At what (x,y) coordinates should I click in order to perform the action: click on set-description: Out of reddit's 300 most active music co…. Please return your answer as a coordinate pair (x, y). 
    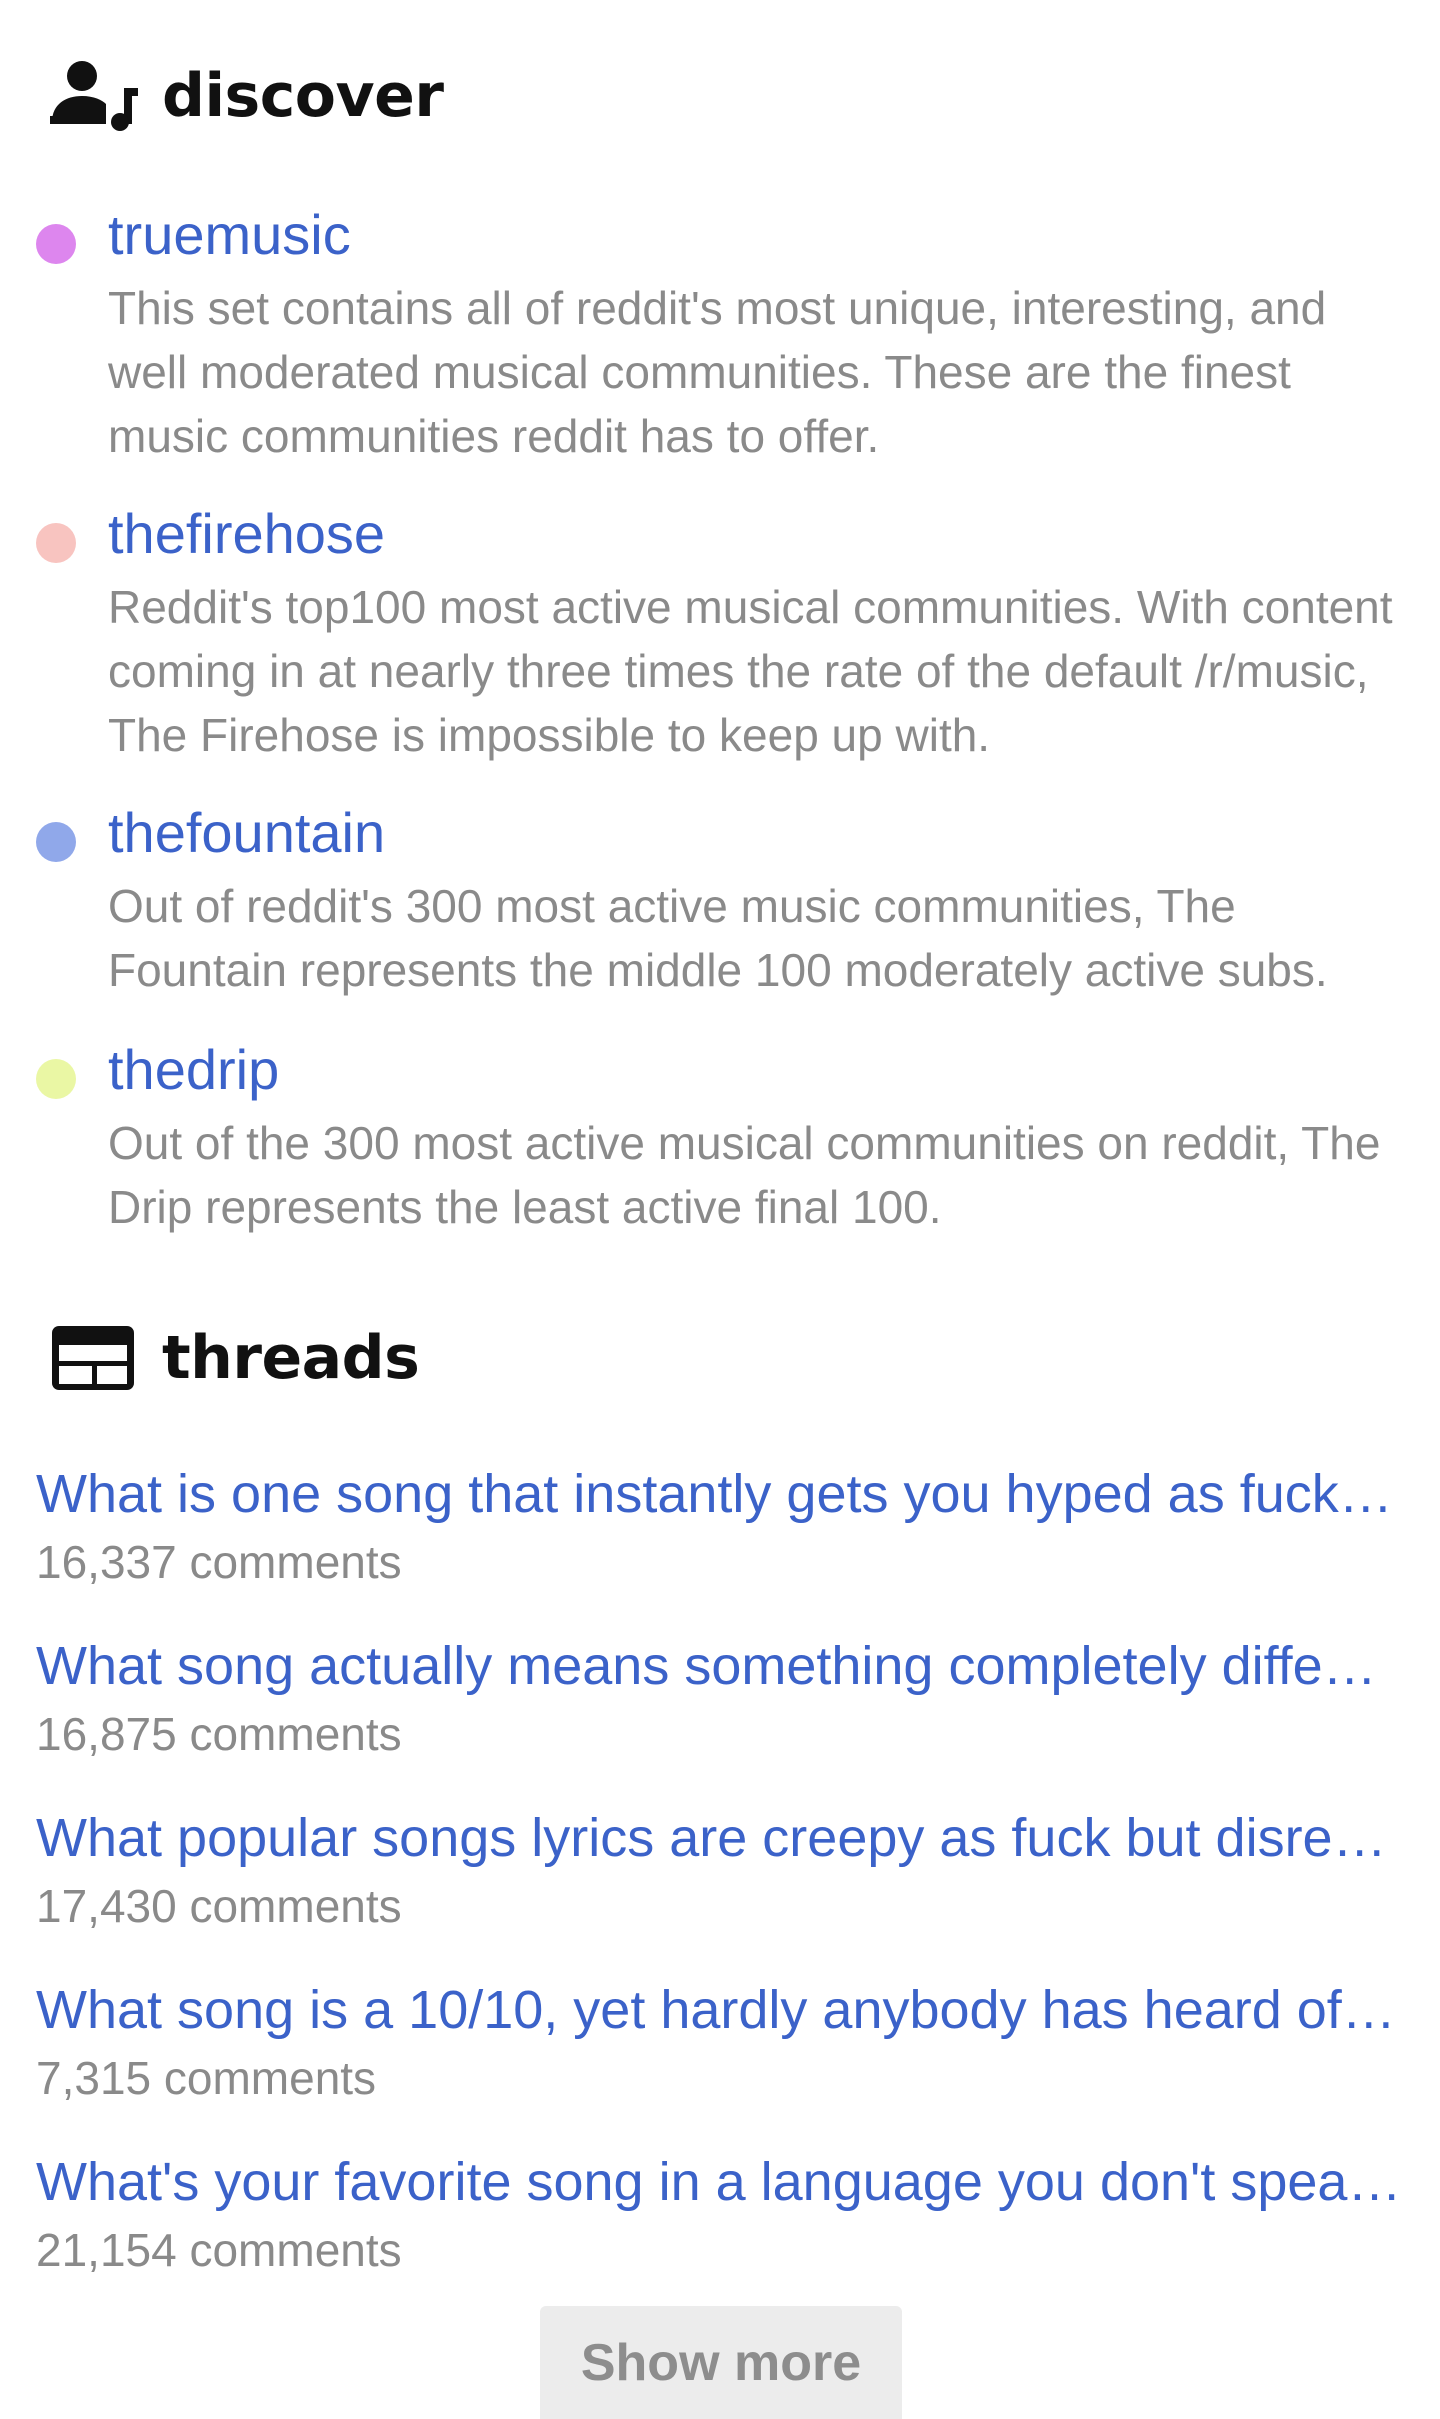
    Looking at the image, I should click on (718, 938).